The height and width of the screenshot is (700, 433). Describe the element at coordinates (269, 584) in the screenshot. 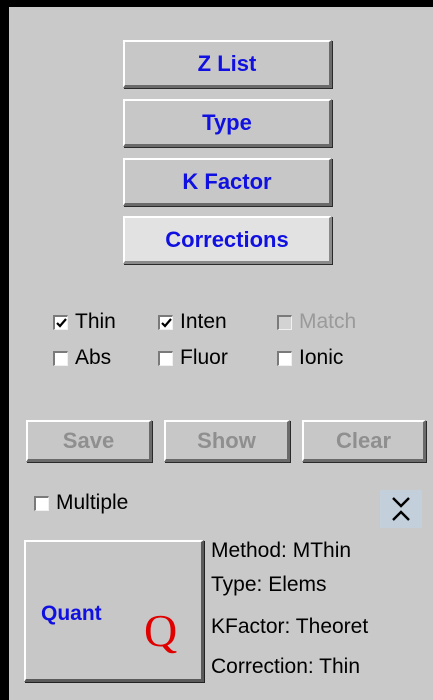

I see `type-info: Type: Elems` at that location.